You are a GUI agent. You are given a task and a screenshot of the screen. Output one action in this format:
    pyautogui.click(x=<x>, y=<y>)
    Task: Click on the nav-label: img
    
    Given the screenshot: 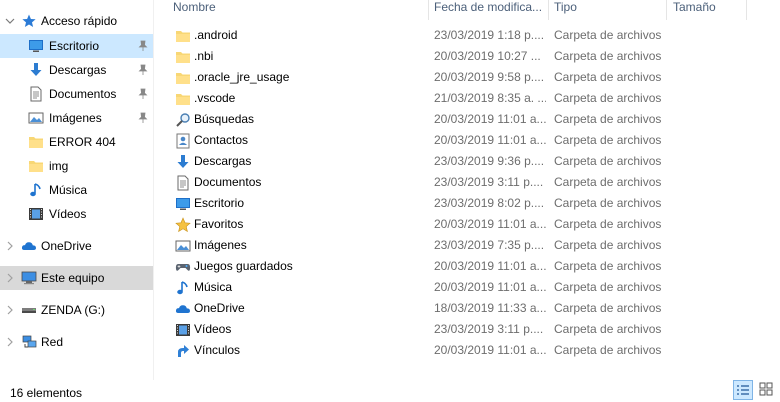 What is the action you would take?
    pyautogui.click(x=59, y=166)
    